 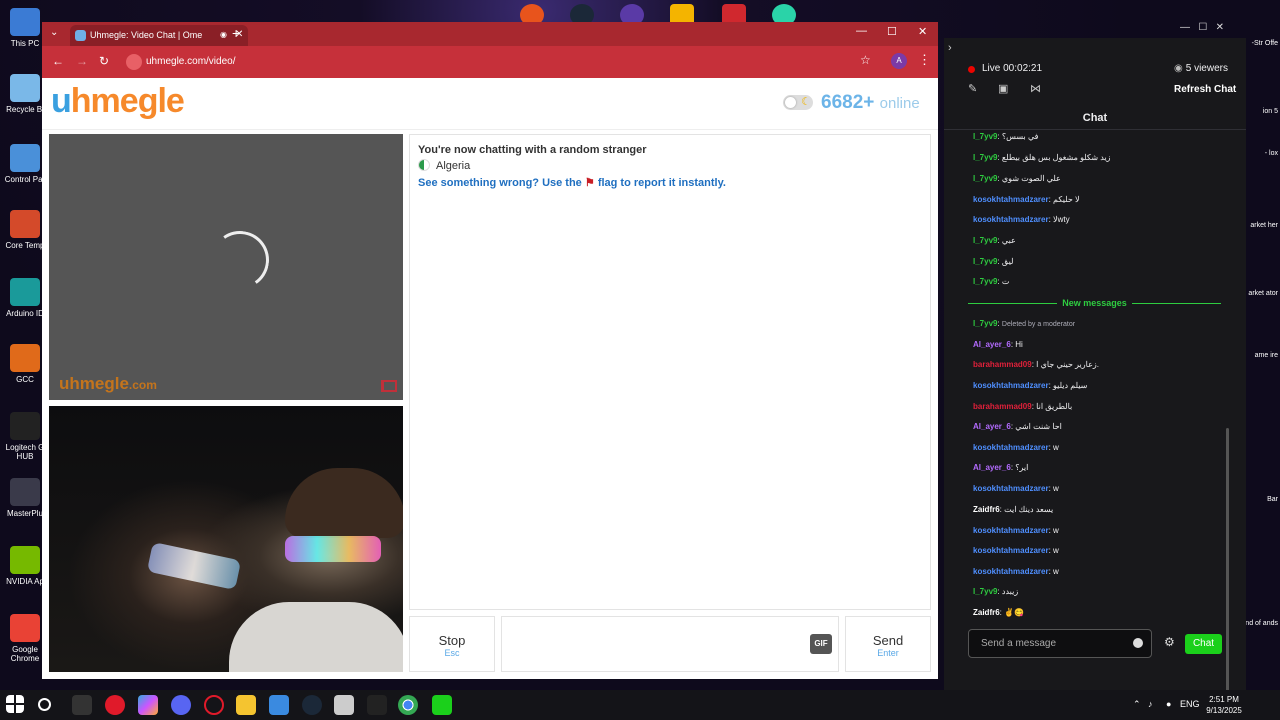 I want to click on start-icon, so click(x=15, y=704).